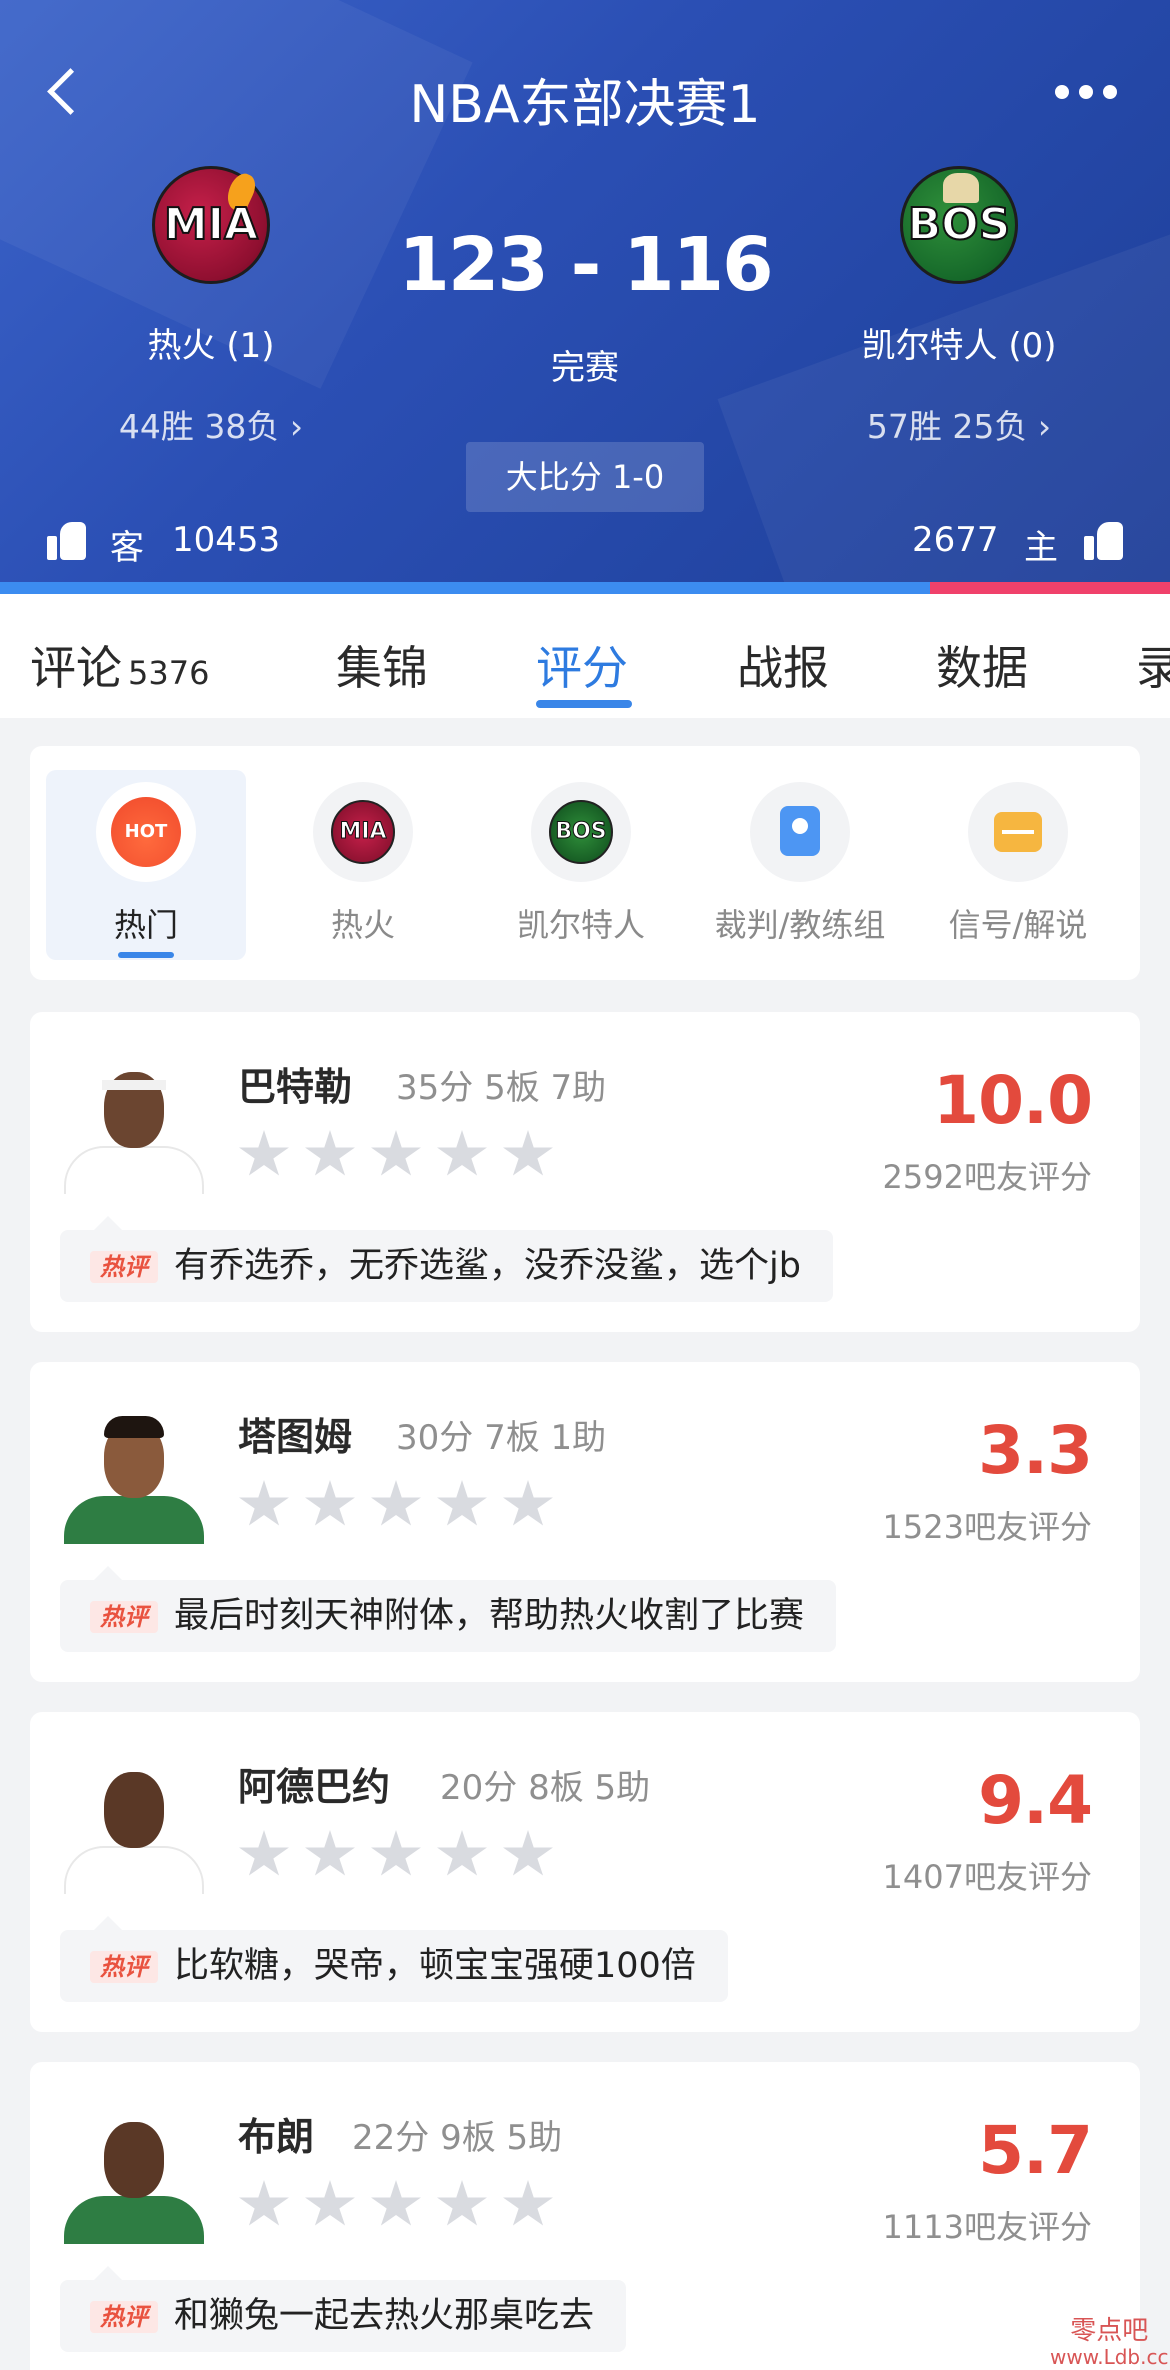 This screenshot has height=2370, width=1170. What do you see at coordinates (211, 424) in the screenshot?
I see `home-team-record: 44胜 38负 ›` at bounding box center [211, 424].